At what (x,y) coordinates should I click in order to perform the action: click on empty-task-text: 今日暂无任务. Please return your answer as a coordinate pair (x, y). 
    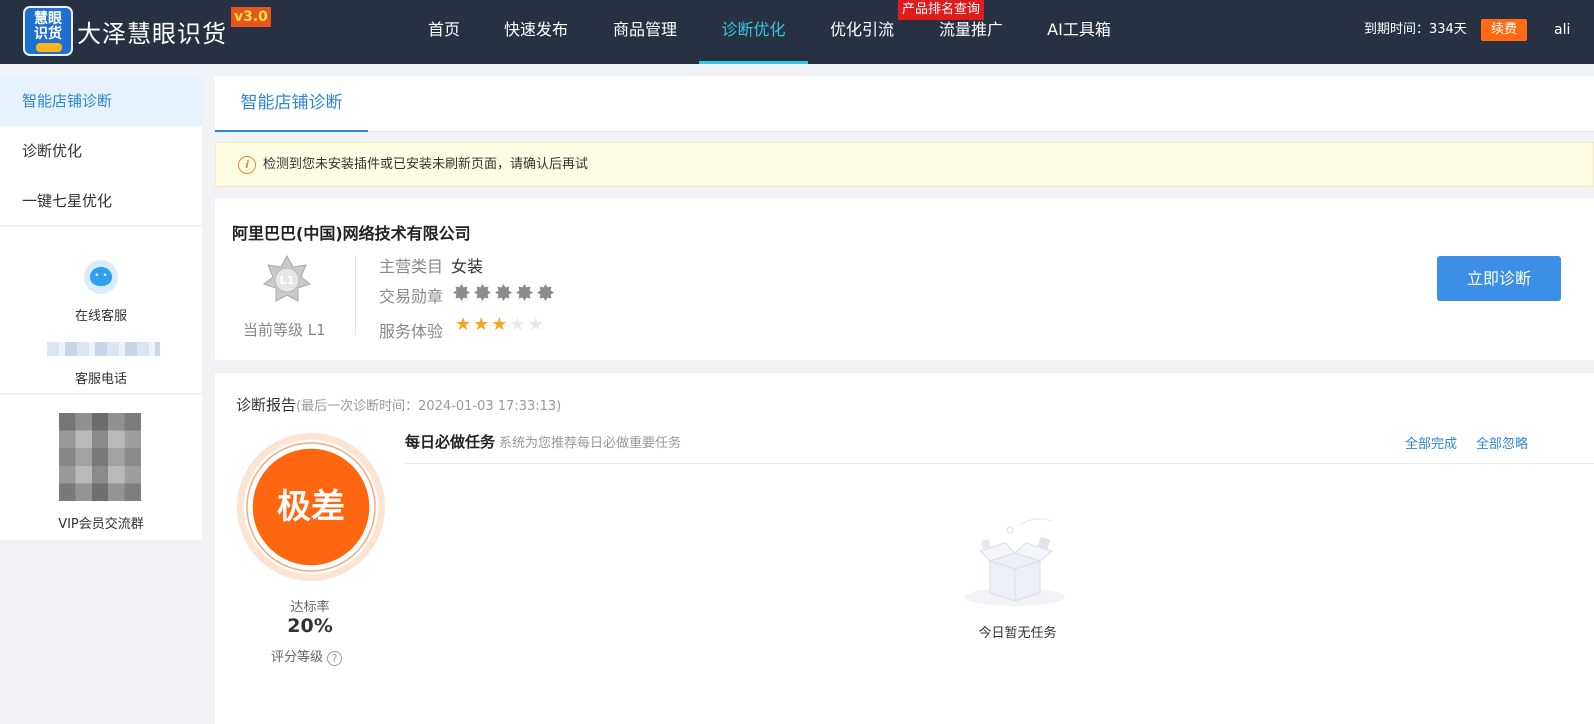
    Looking at the image, I should click on (1017, 633).